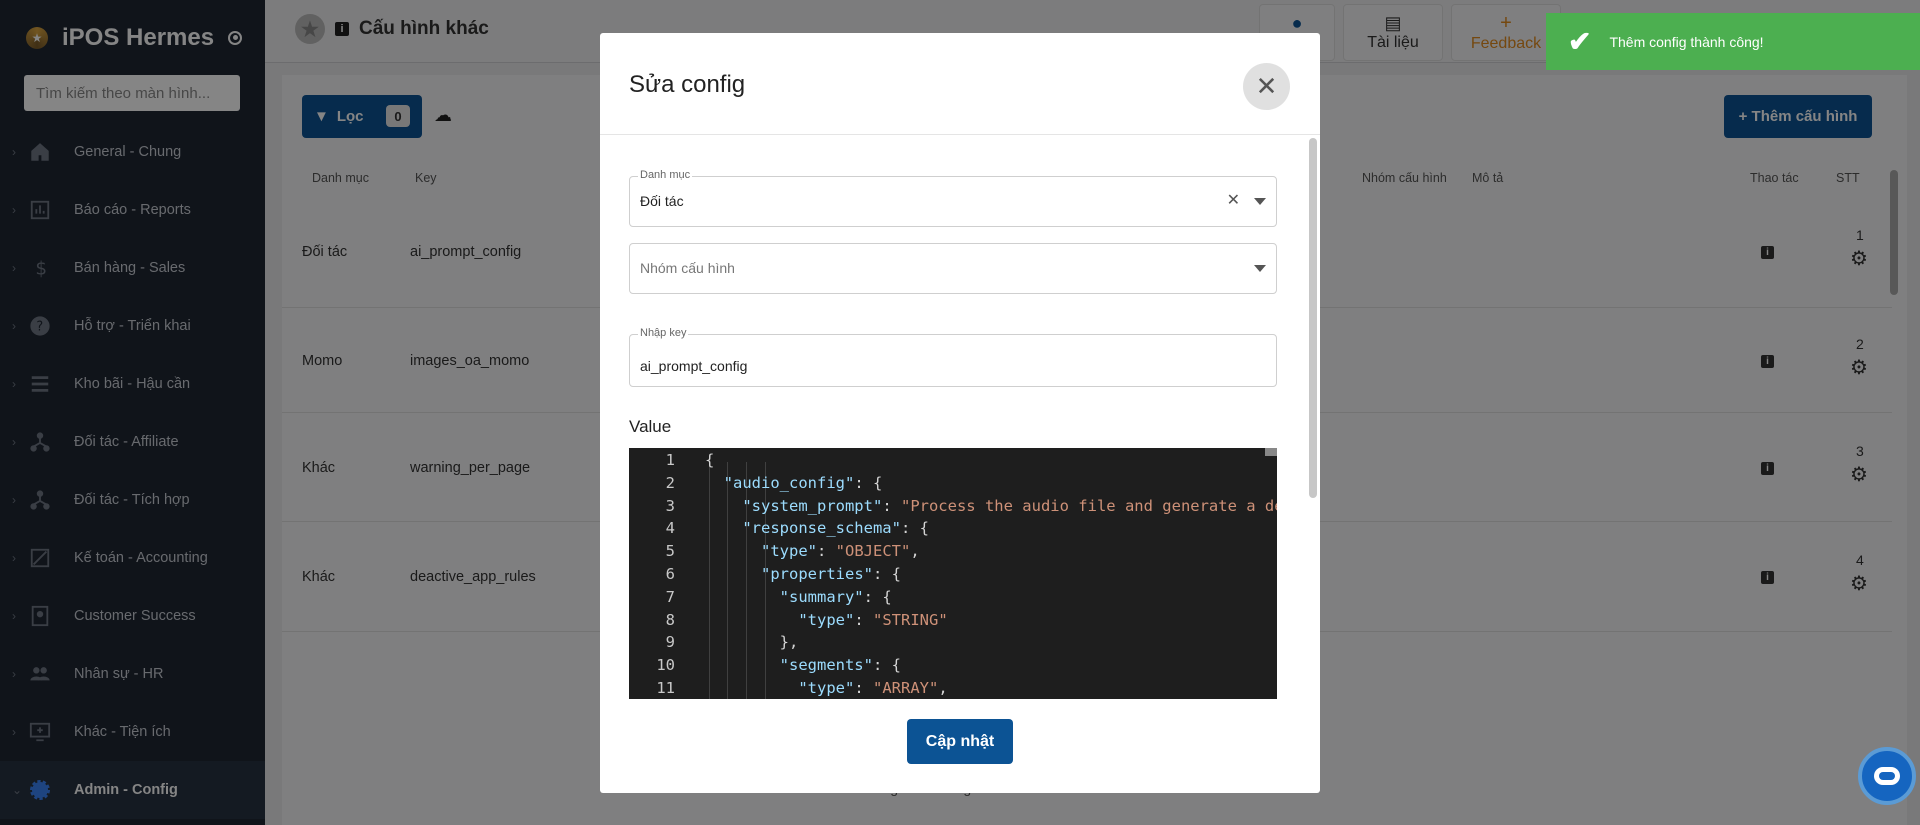 This screenshot has height=825, width=1920. What do you see at coordinates (670, 460) in the screenshot?
I see `line-number: 1` at bounding box center [670, 460].